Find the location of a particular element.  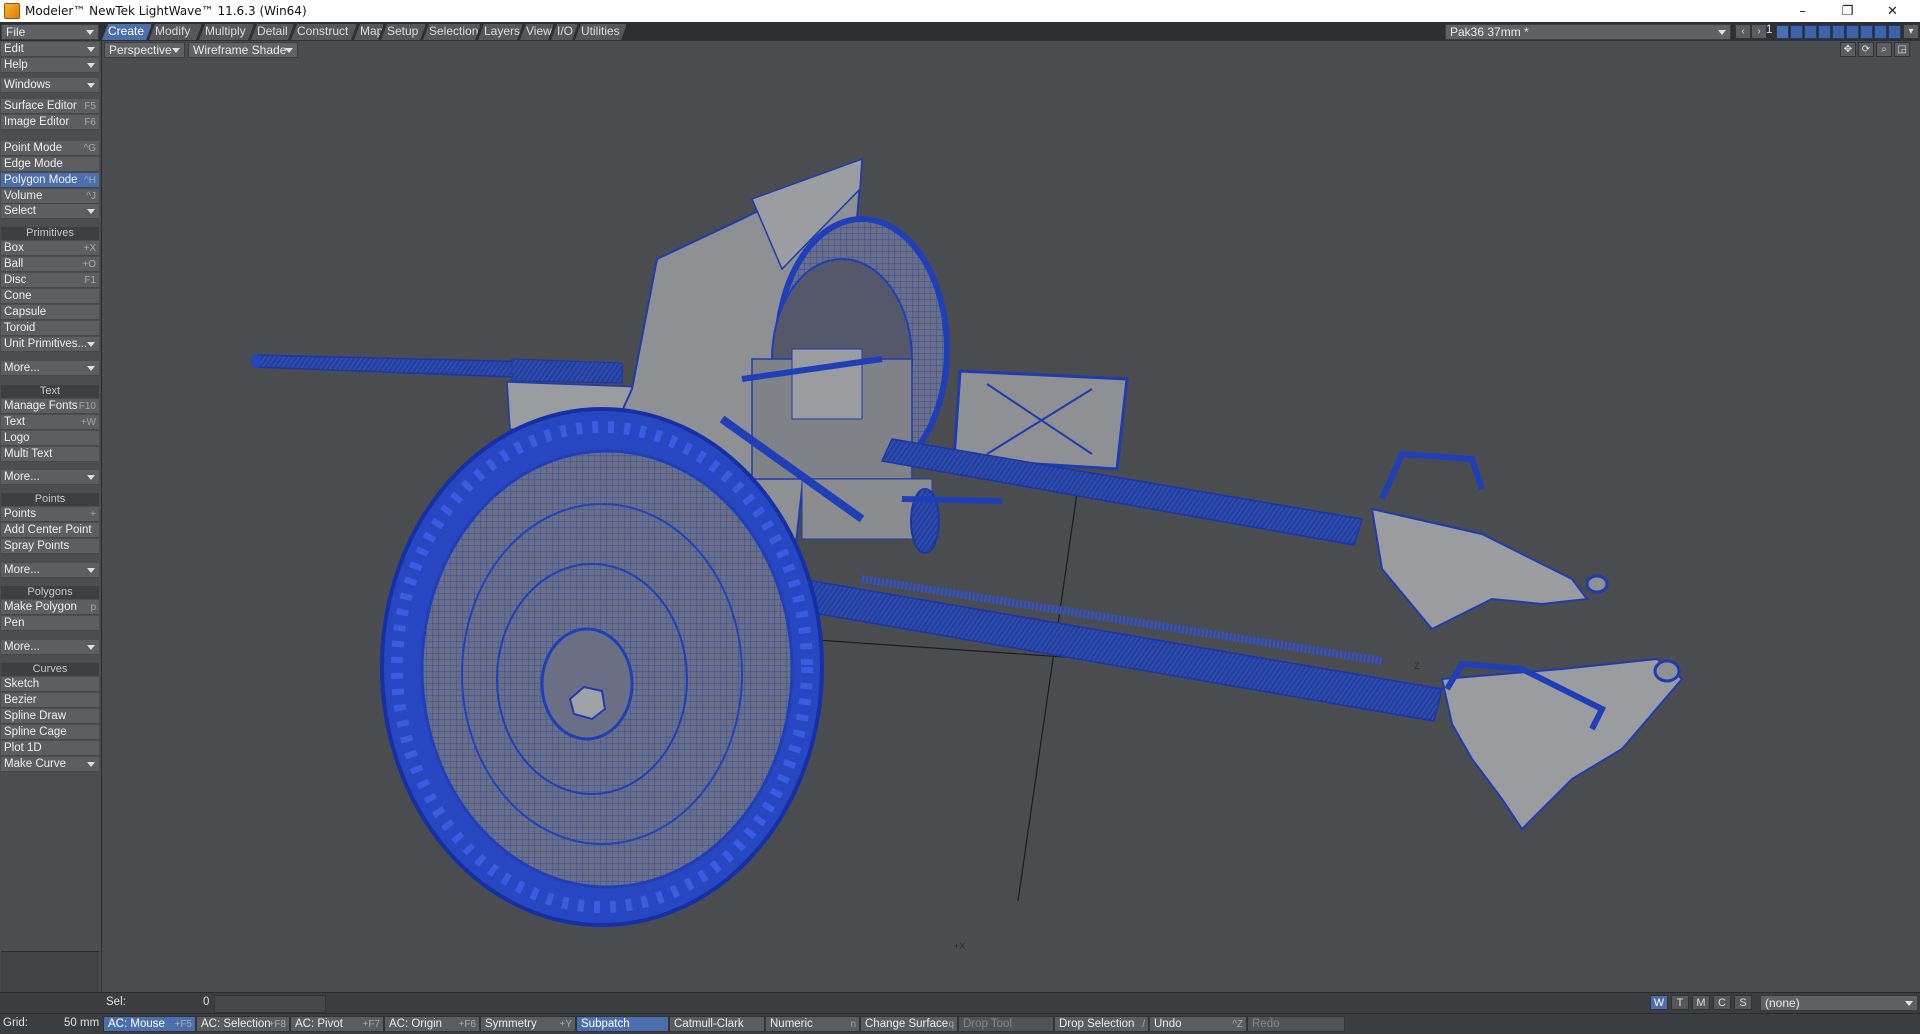

minimize-button: – is located at coordinates (1802, 11).